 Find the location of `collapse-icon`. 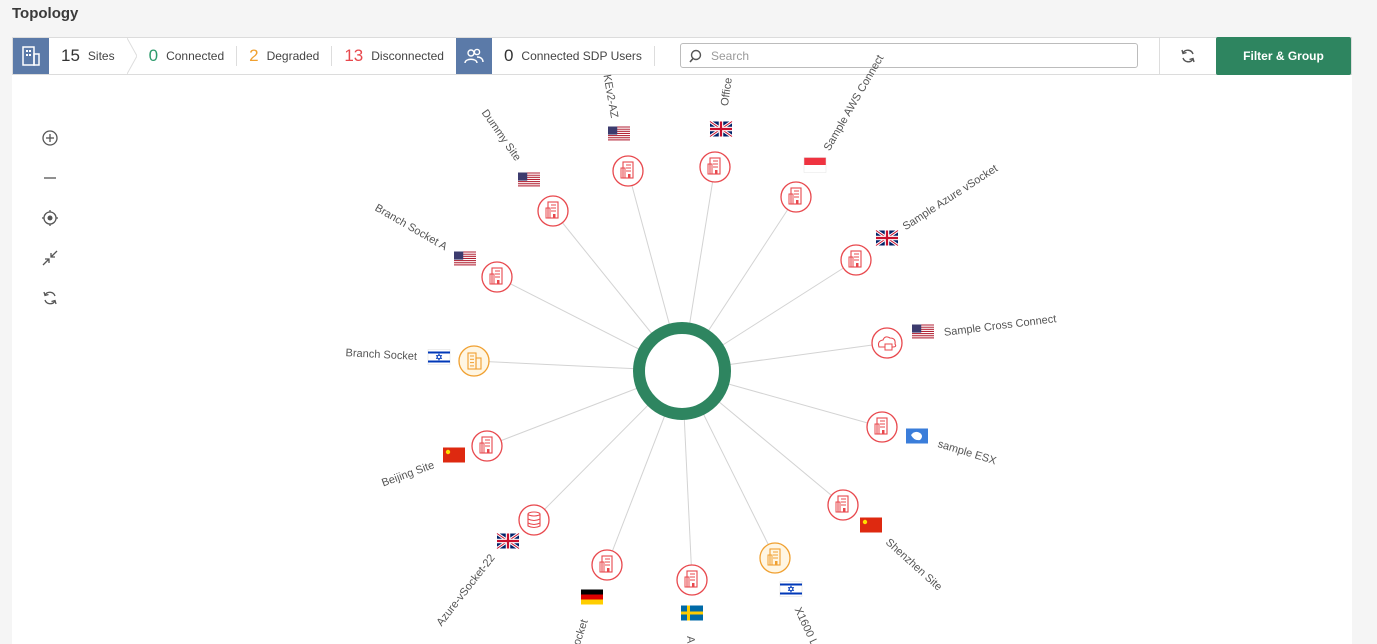

collapse-icon is located at coordinates (50, 258).